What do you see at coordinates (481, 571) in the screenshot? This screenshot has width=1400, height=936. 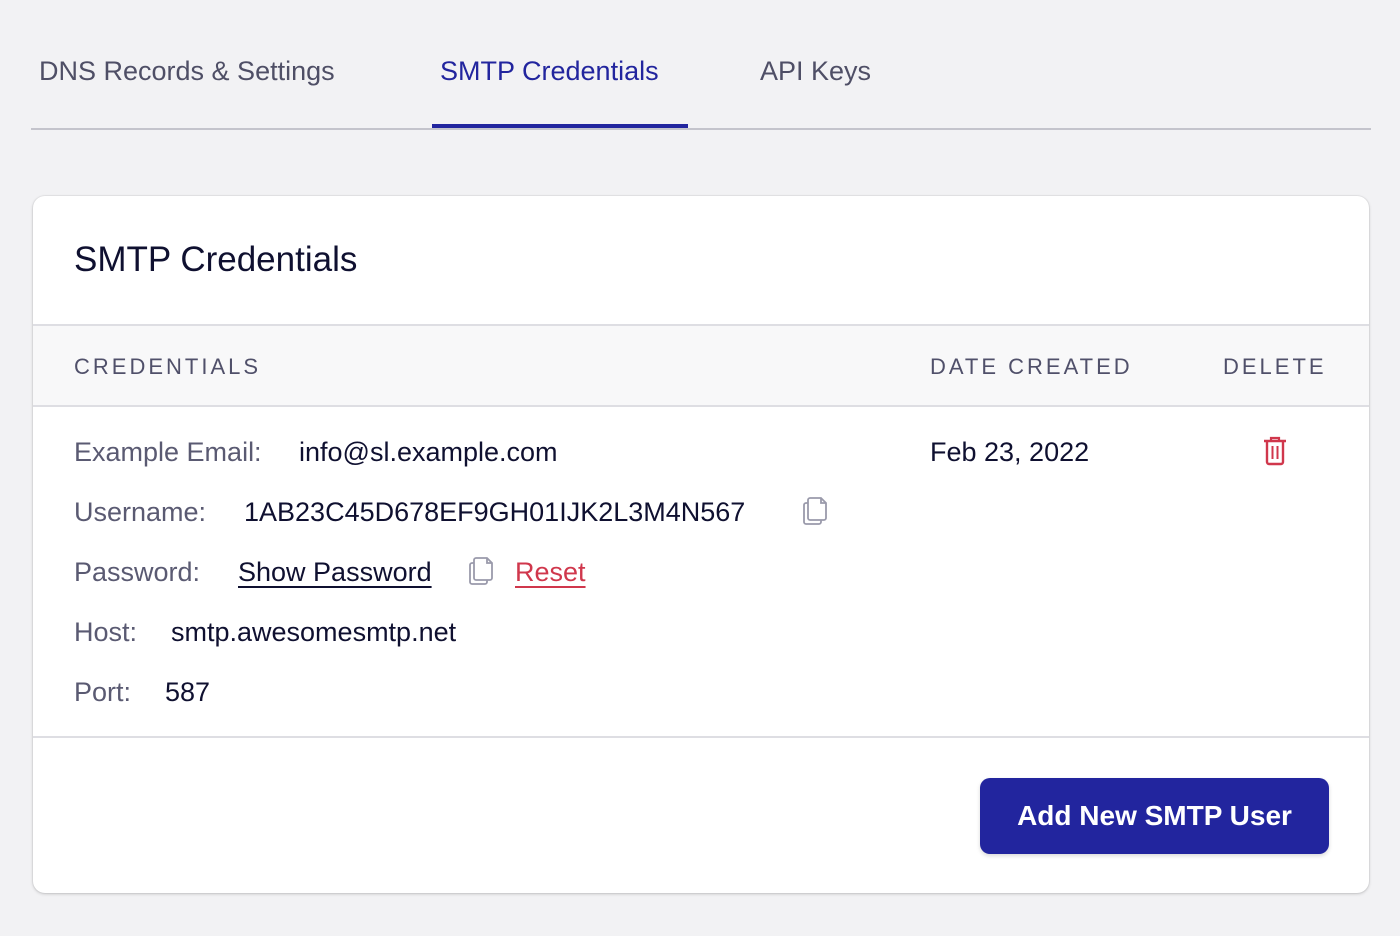 I see `copy-password-icon` at bounding box center [481, 571].